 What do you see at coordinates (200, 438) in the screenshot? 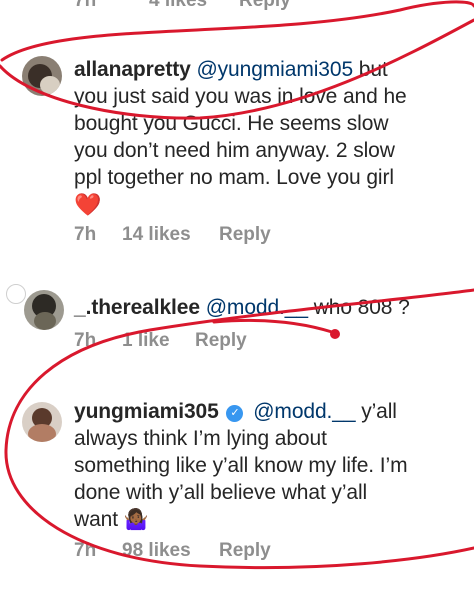
I see `comment-line: always think I’m lying about` at bounding box center [200, 438].